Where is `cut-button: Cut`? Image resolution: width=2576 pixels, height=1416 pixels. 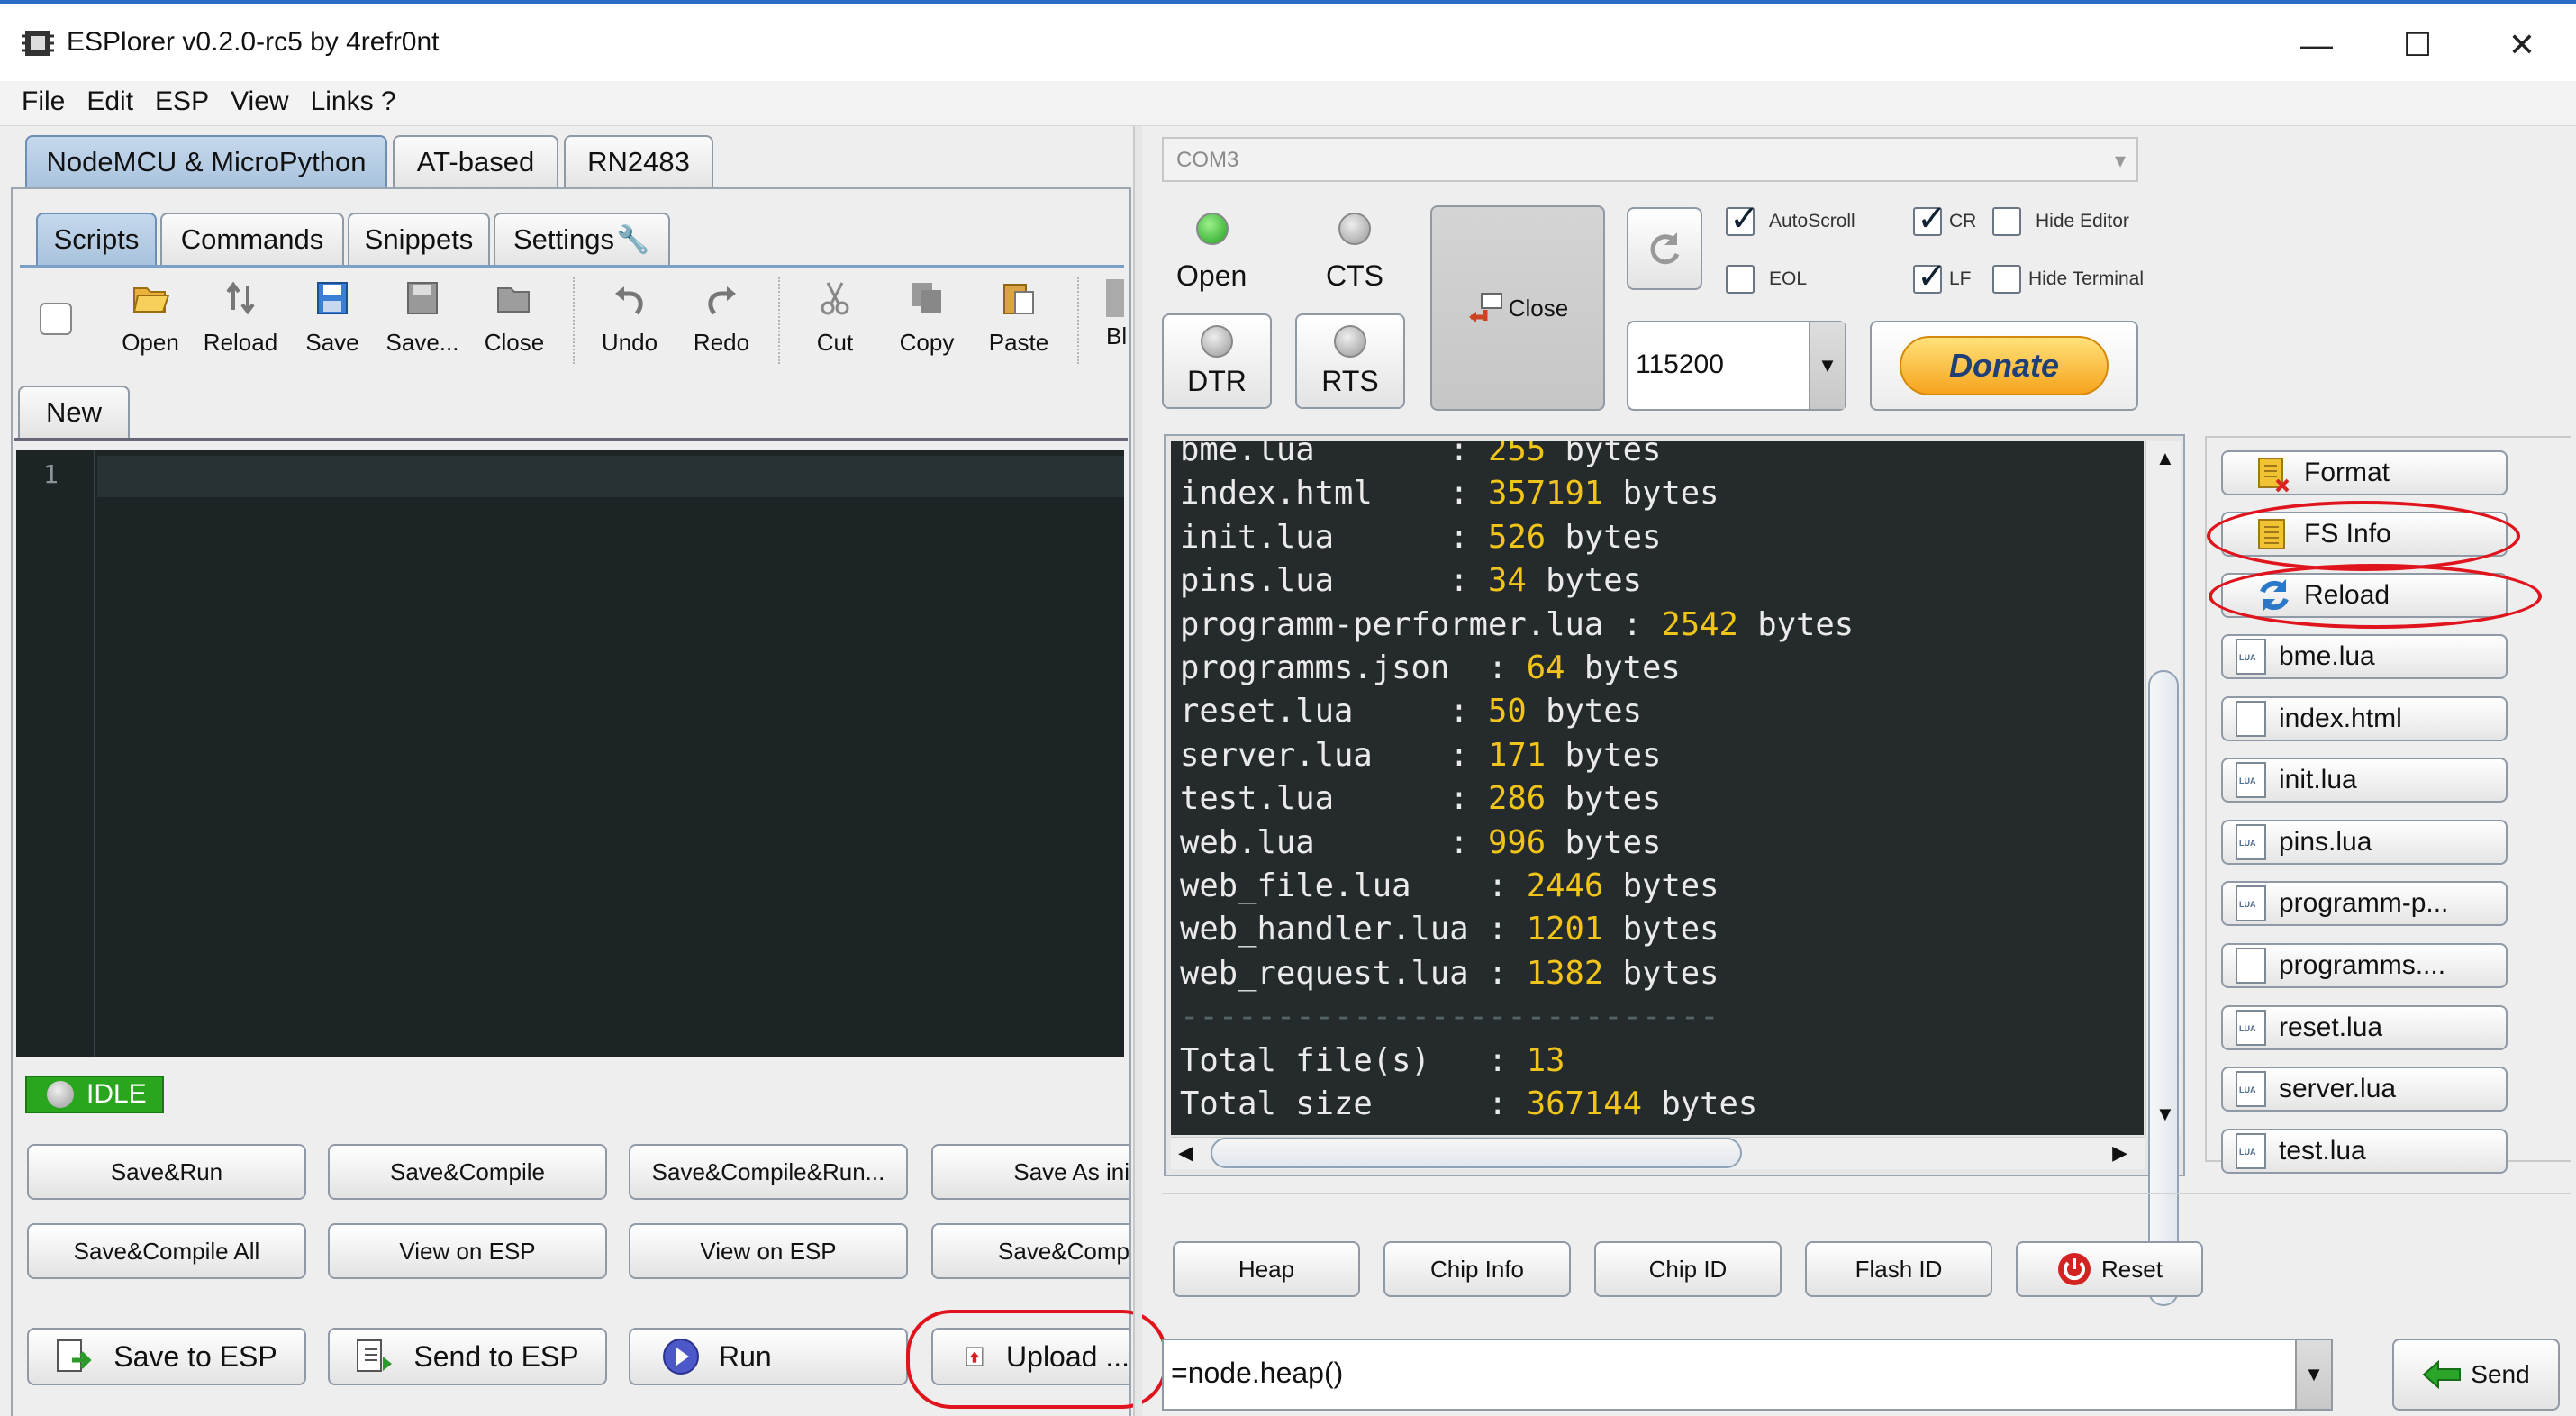
cut-button: Cut is located at coordinates (834, 318).